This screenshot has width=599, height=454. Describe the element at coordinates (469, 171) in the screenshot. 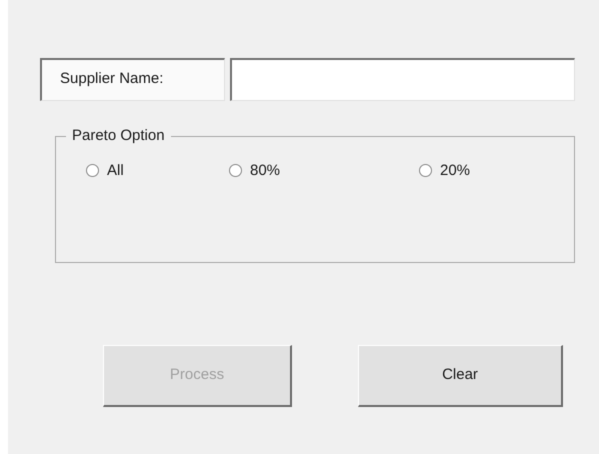

I see `radio-option: 20%` at that location.